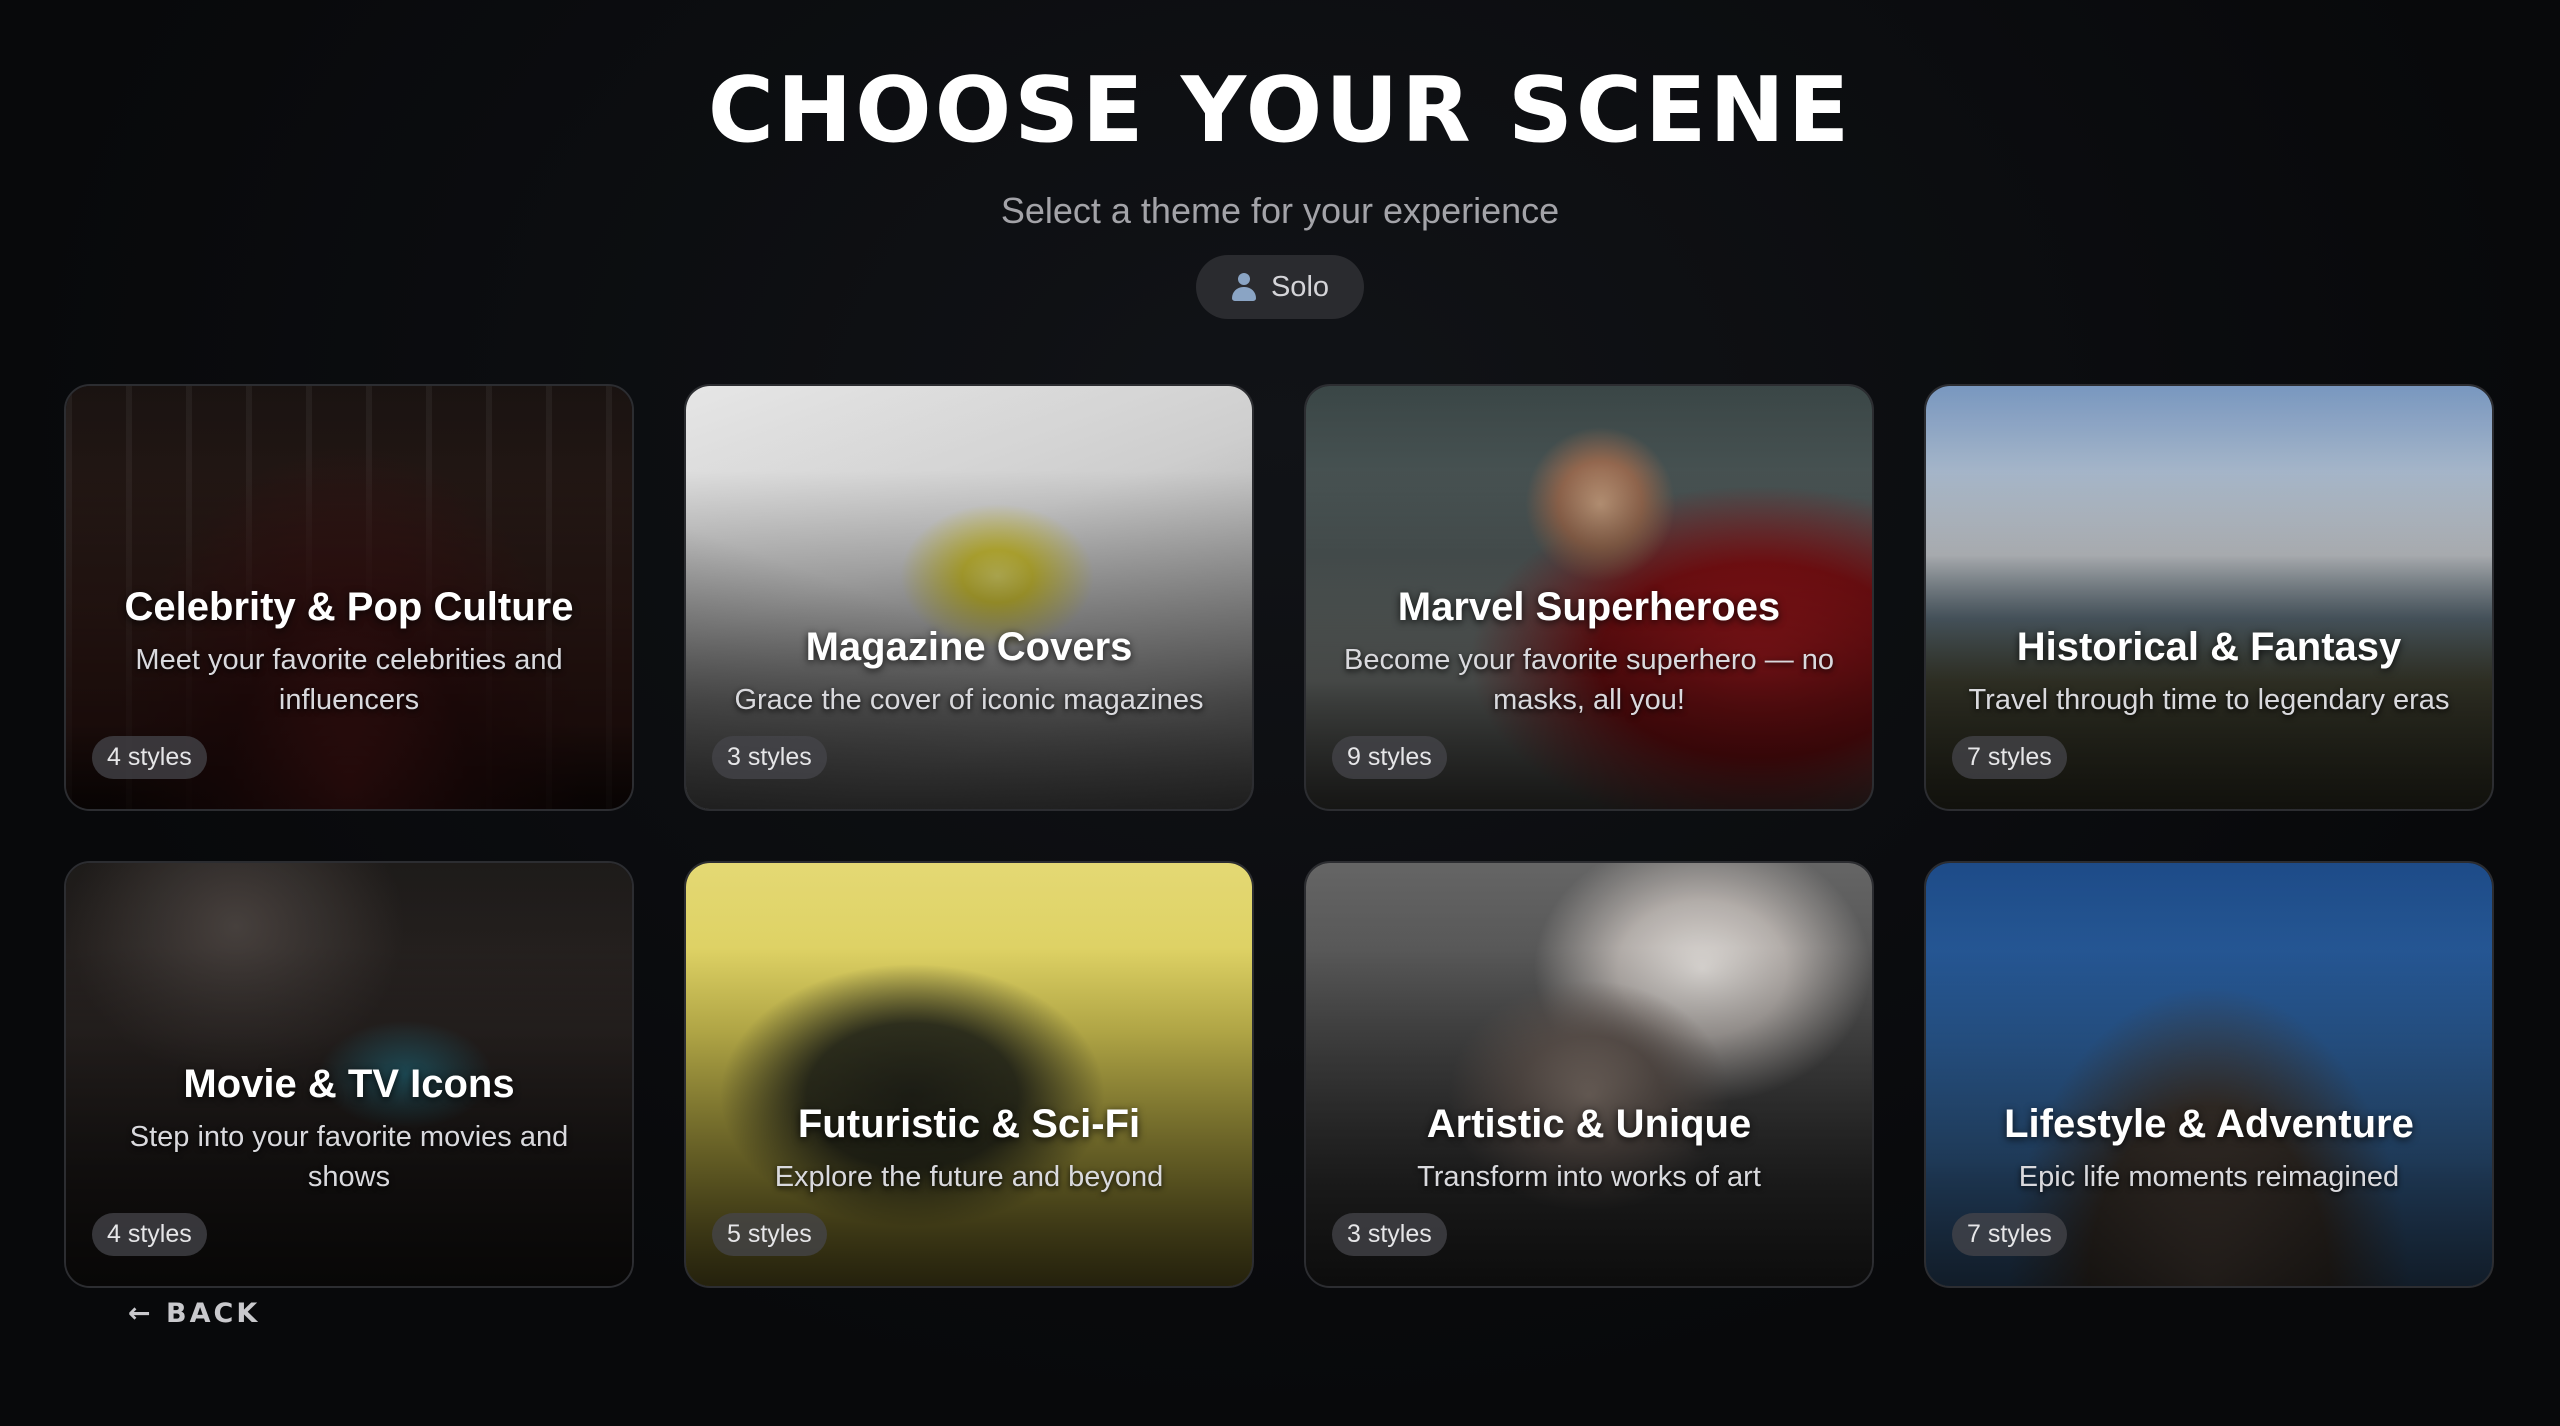  What do you see at coordinates (1244, 287) in the screenshot?
I see `person-icon` at bounding box center [1244, 287].